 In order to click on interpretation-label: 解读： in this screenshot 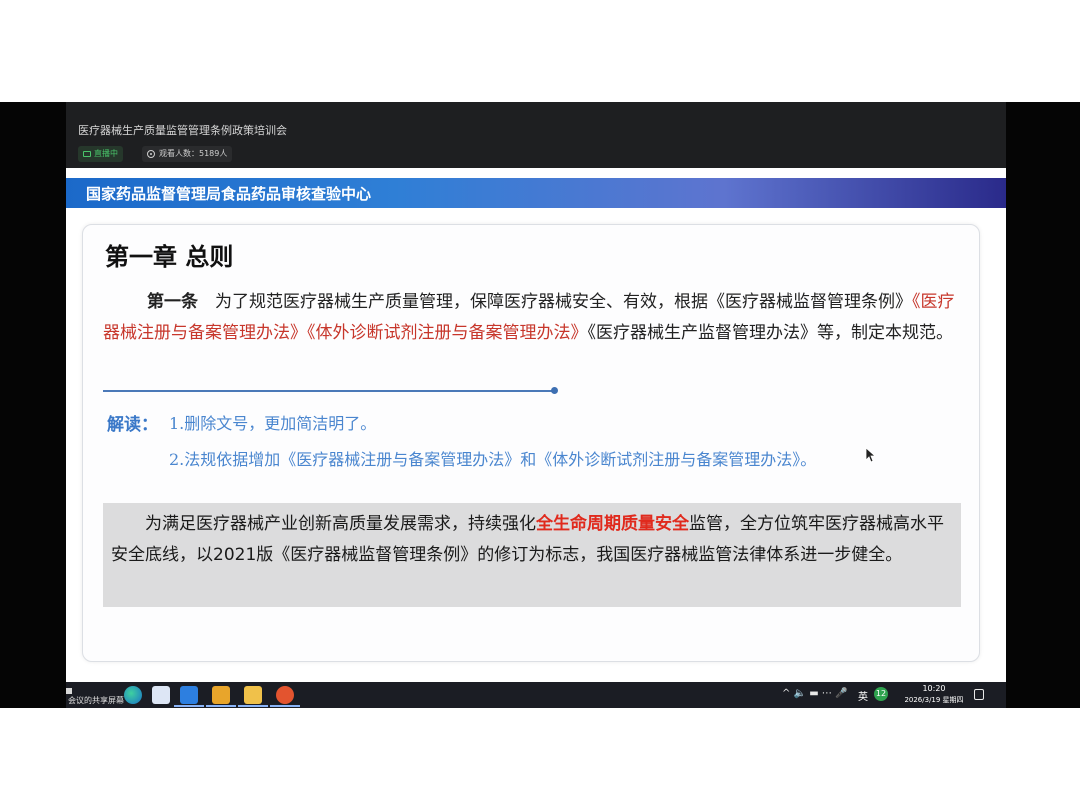, I will do `click(132, 425)`.